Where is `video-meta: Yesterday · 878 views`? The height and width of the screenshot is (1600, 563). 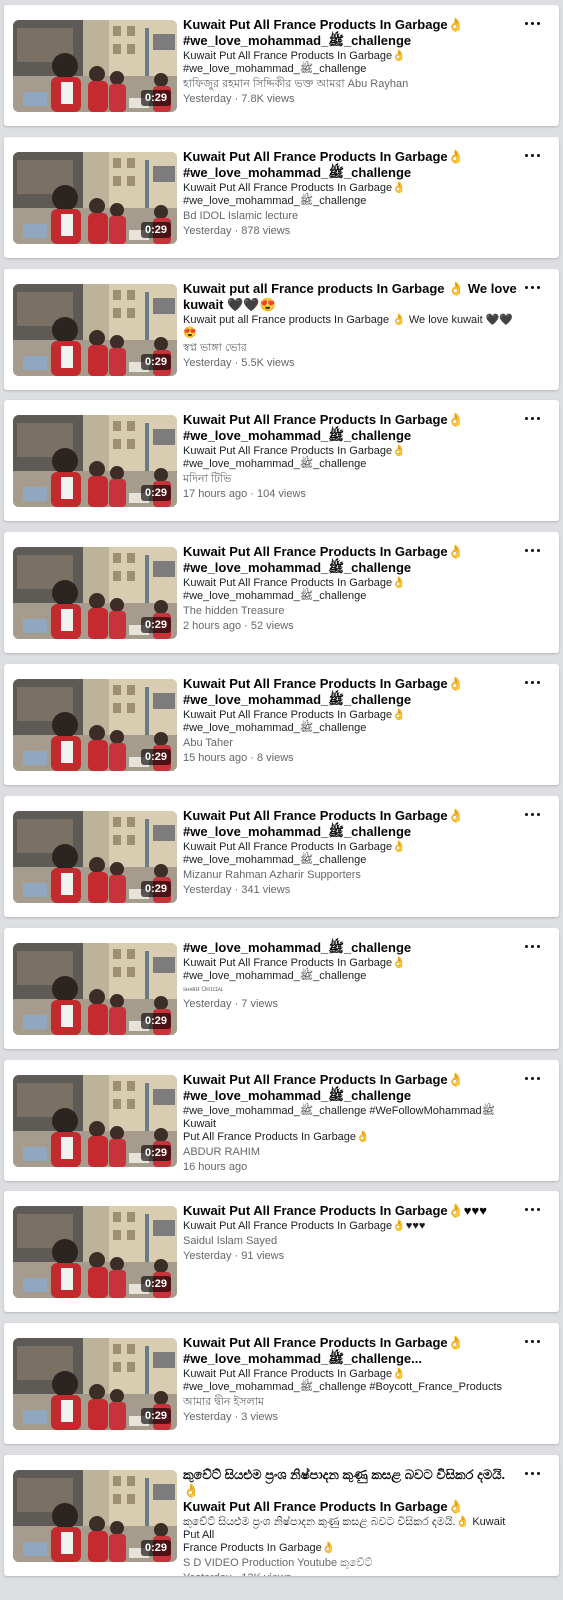
video-meta: Yesterday · 878 views is located at coordinates (237, 231).